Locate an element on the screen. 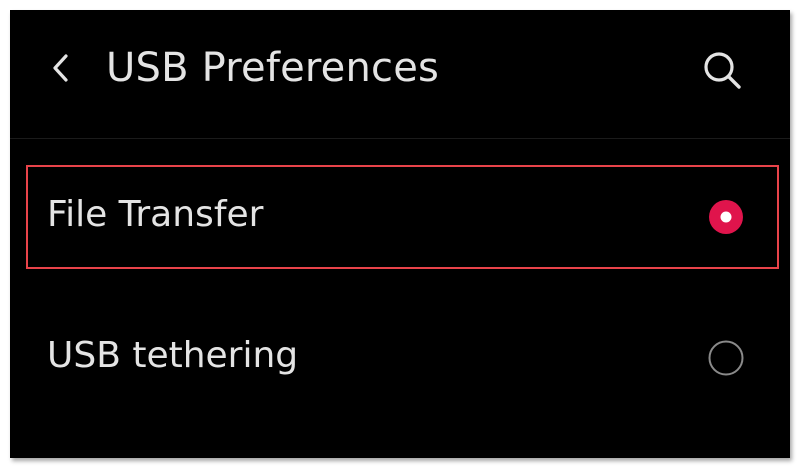 The image size is (800, 470). option-label-file-transfer: File Transfer is located at coordinates (155, 214).